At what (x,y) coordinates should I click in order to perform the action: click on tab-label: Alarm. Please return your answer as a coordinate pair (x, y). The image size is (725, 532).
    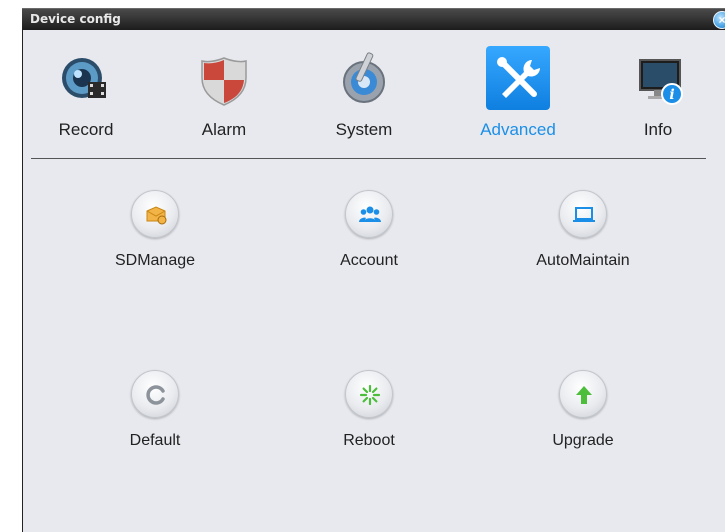
    Looking at the image, I should click on (224, 129).